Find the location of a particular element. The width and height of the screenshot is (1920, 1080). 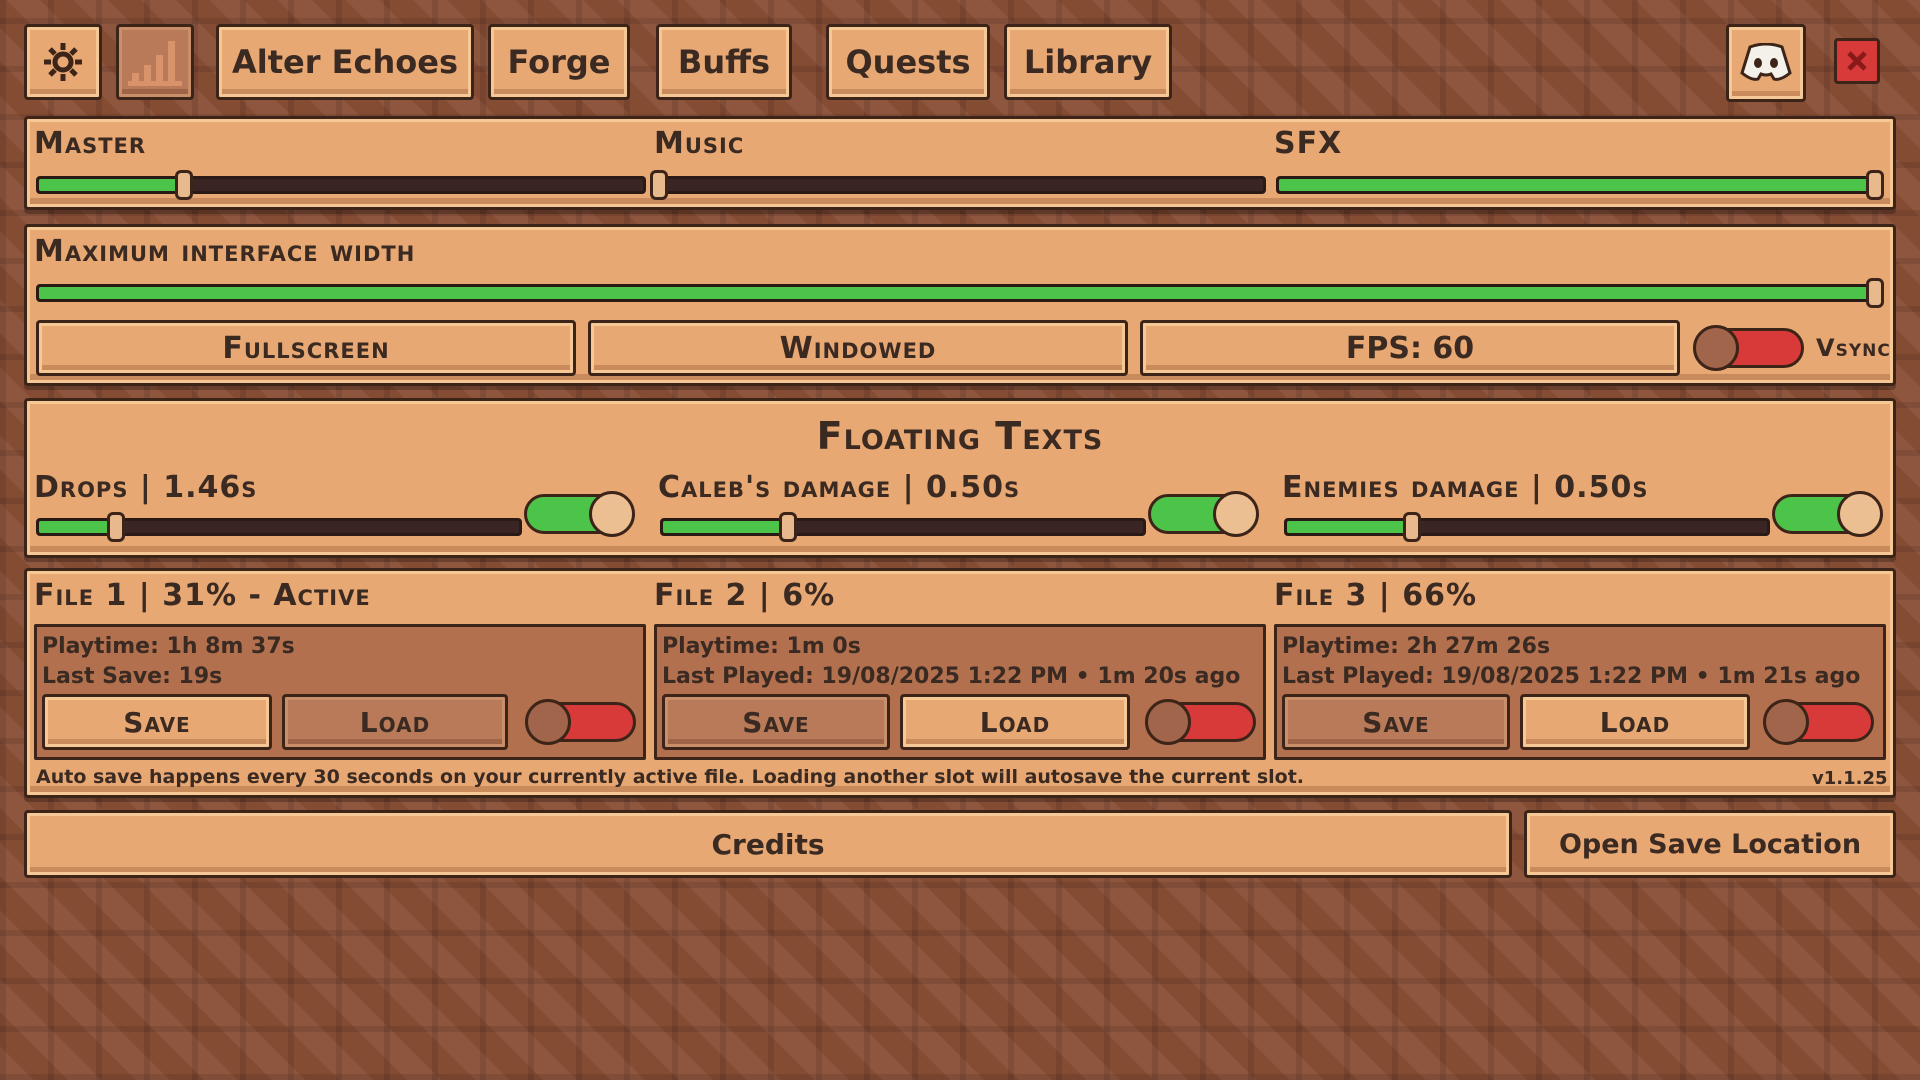

windowed-label: Windowed is located at coordinates (858, 348).